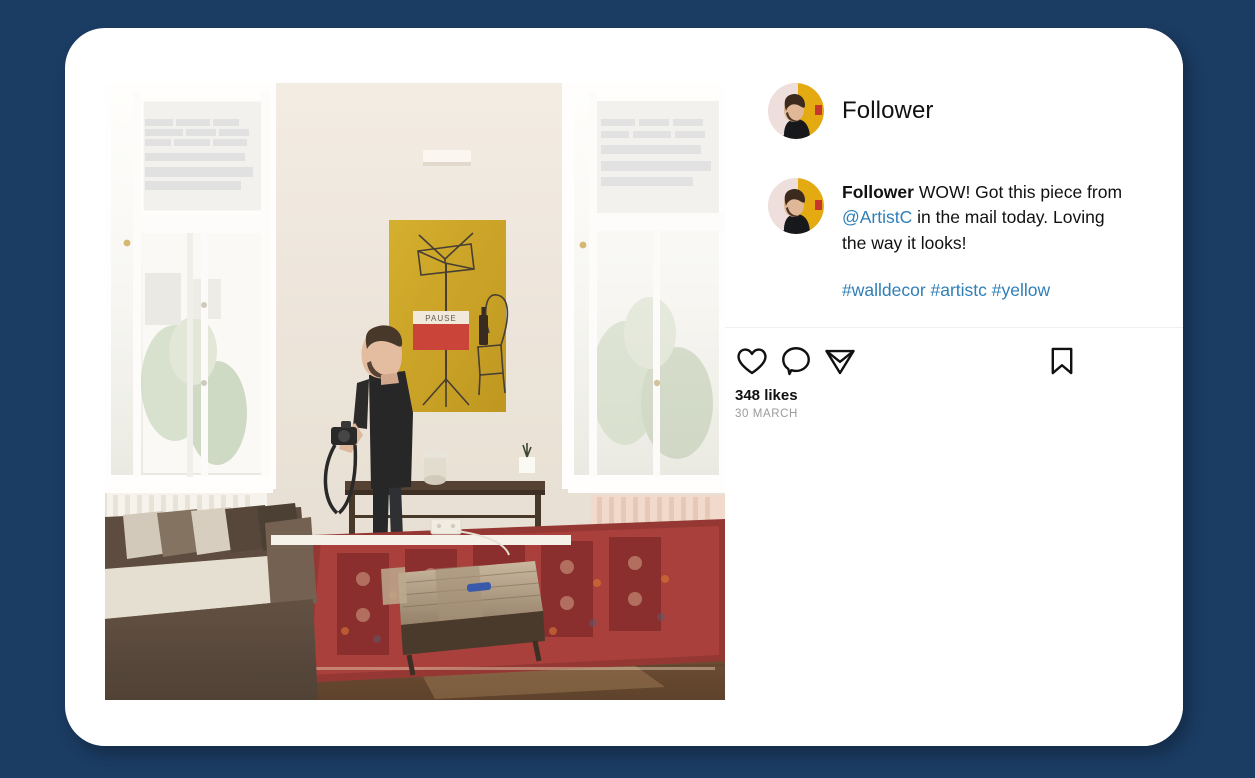  Describe the element at coordinates (1018, 192) in the screenshot. I see `caption-before: WOW! Got this piece from` at that location.